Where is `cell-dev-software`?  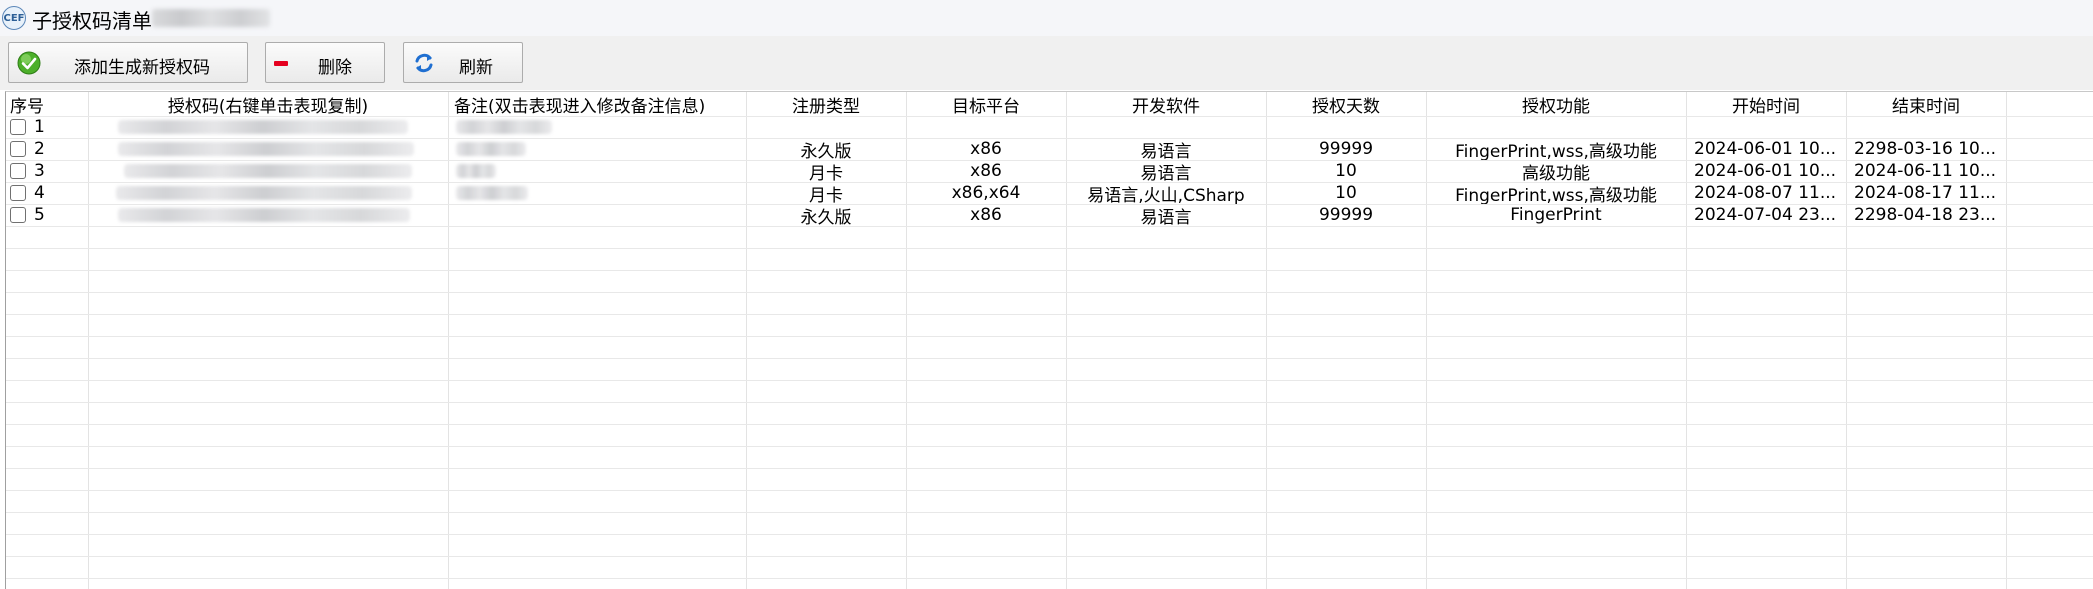
cell-dev-software is located at coordinates (1166, 127).